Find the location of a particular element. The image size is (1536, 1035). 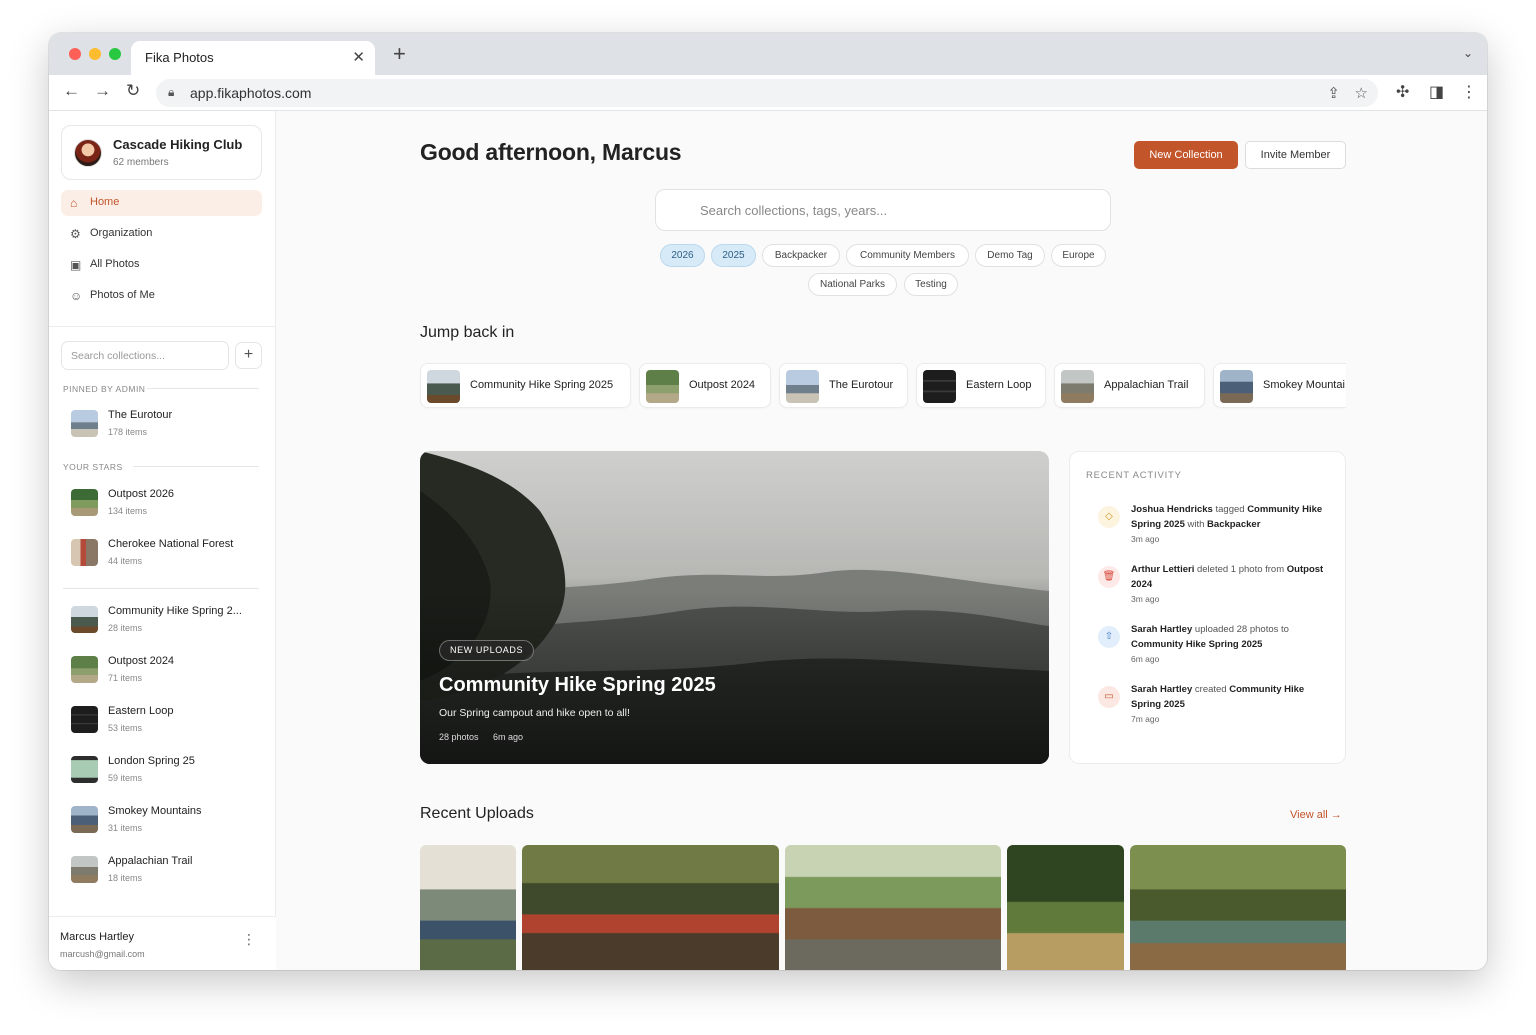

forward-arrow-icon: → is located at coordinates (102, 90).